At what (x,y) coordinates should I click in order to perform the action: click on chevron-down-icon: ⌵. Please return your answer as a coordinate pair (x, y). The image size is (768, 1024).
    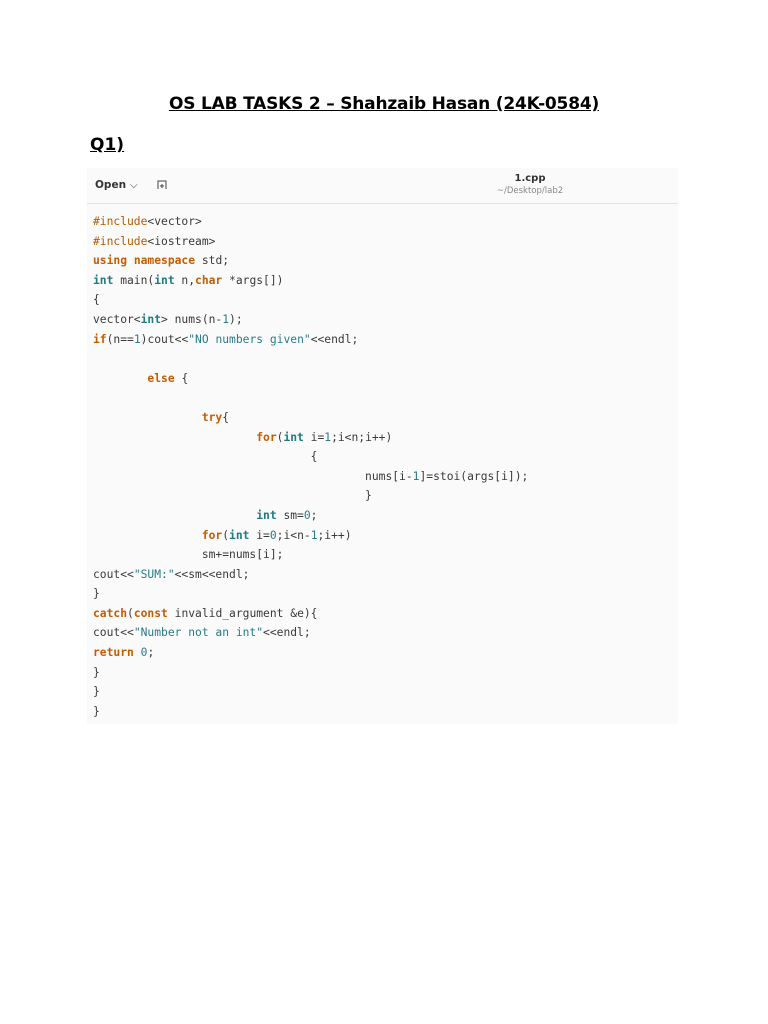
    Looking at the image, I should click on (134, 185).